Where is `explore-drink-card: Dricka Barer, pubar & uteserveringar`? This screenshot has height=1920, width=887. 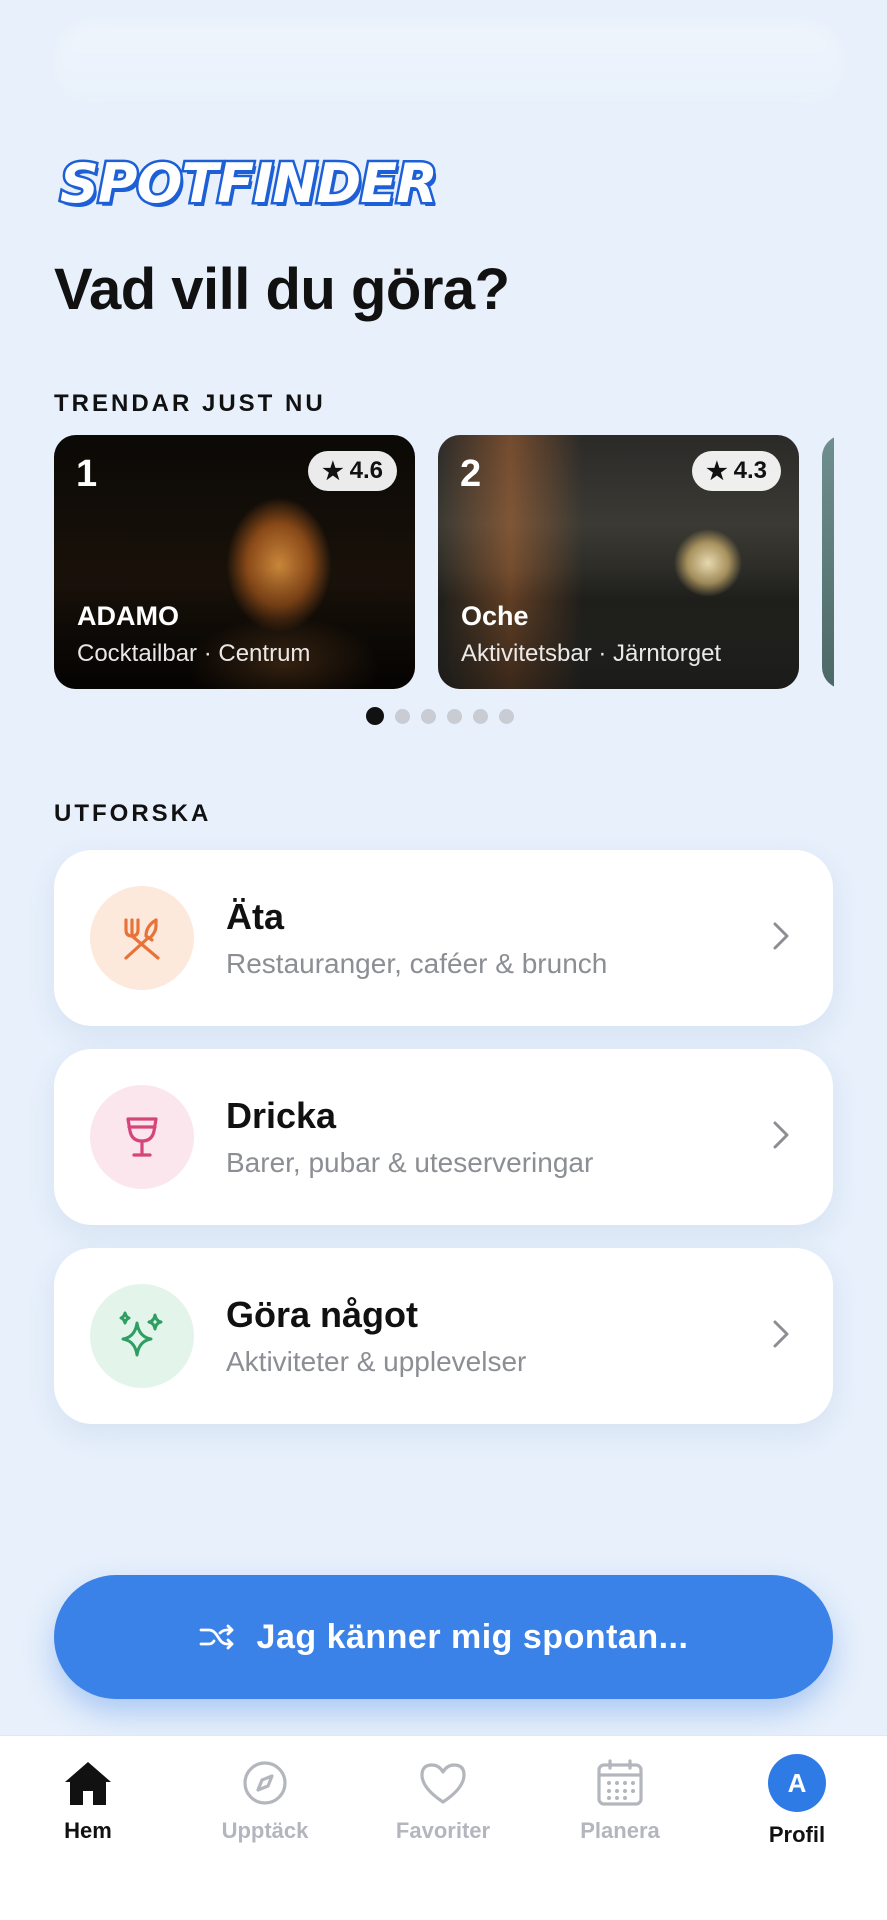
explore-drink-card: Dricka Barer, pubar & uteserveringar is located at coordinates (443, 1137).